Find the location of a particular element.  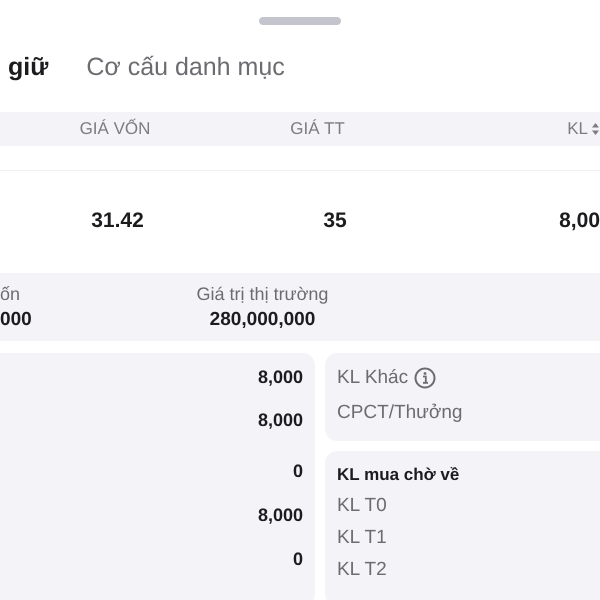

column-header: GIÁ TT is located at coordinates (317, 129).